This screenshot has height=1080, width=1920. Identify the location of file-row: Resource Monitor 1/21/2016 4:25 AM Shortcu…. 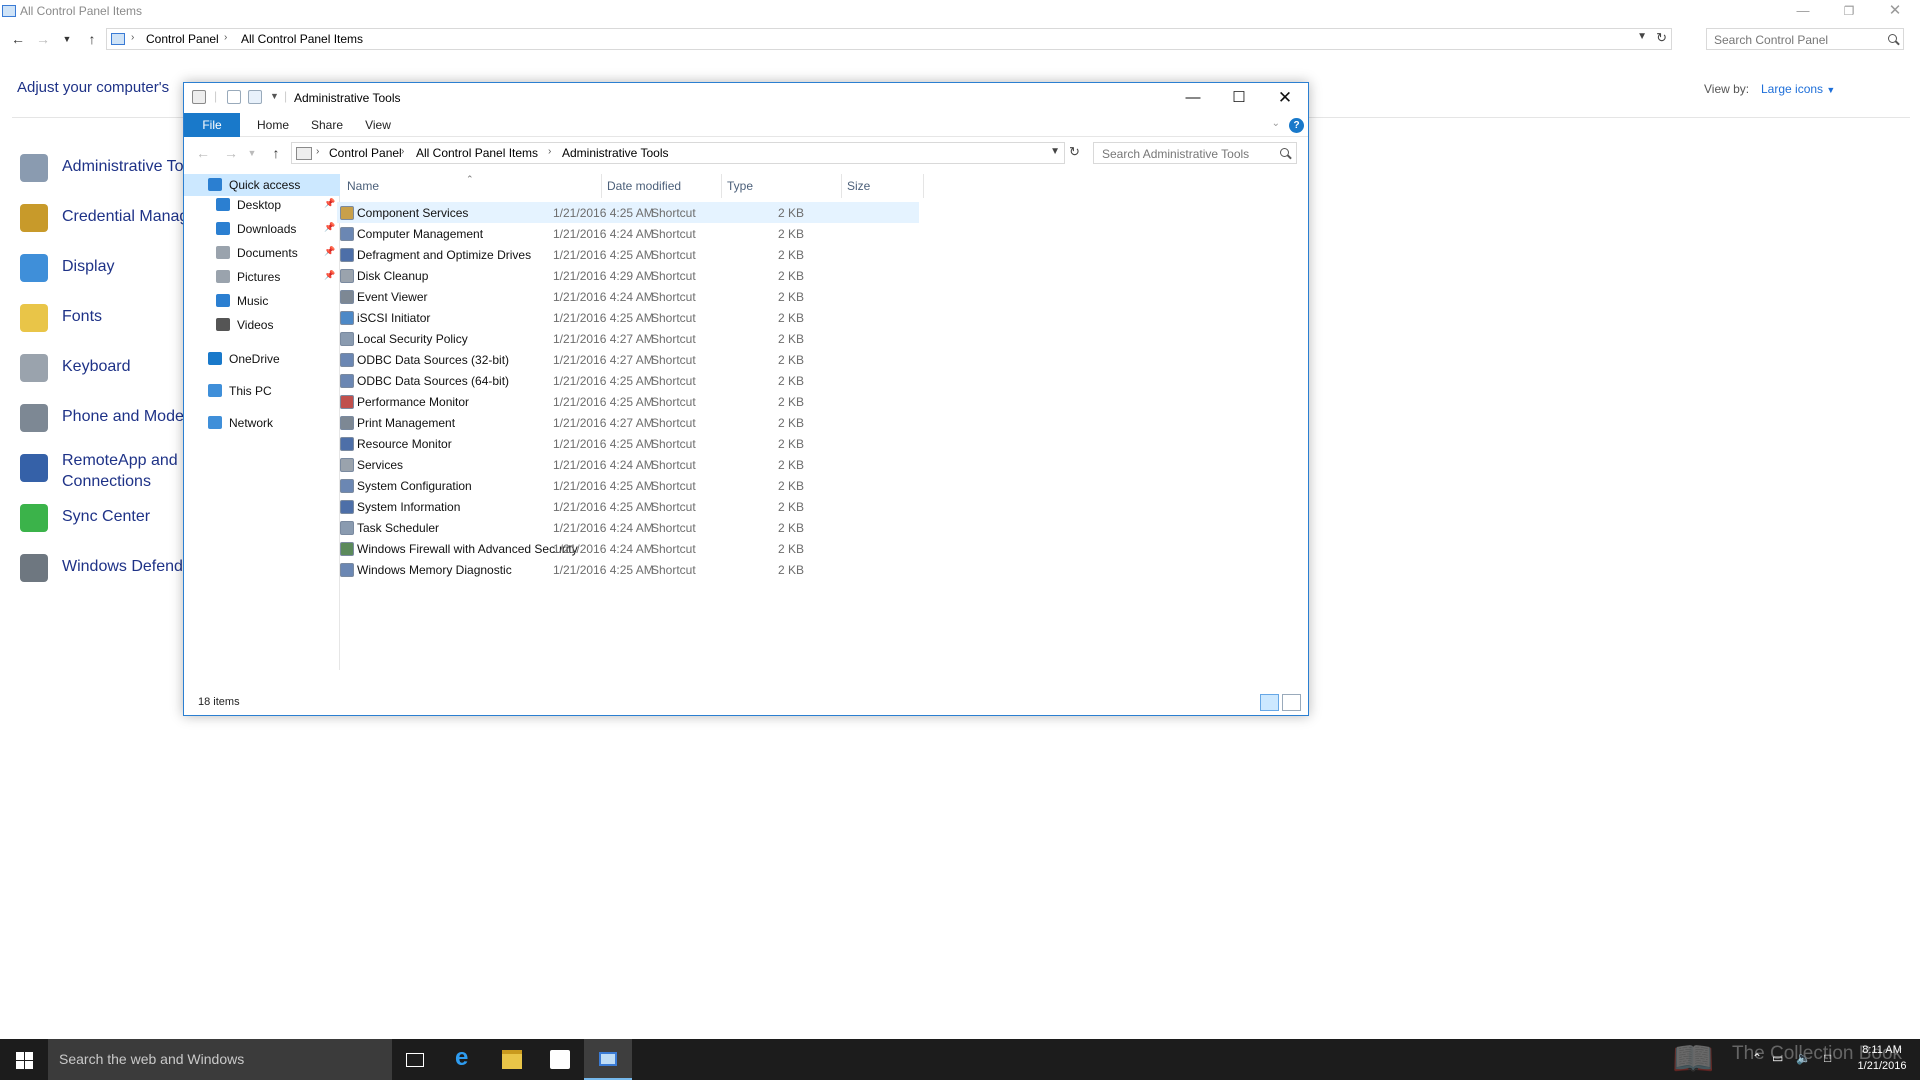
(628, 443).